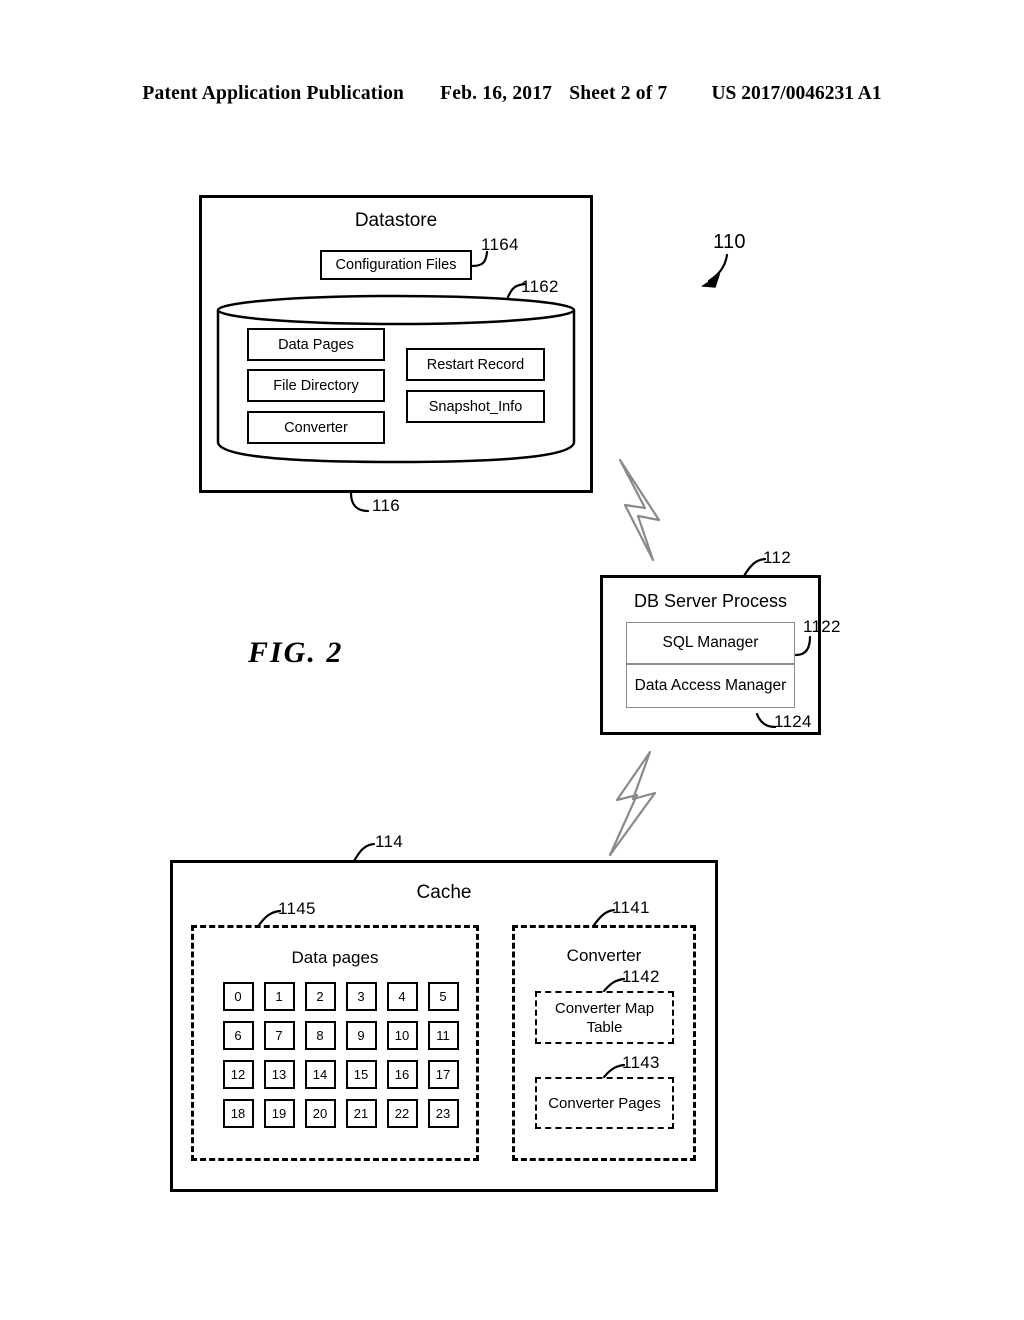 The image size is (1024, 1320). I want to click on file-directory-label: File Directory, so click(316, 385).